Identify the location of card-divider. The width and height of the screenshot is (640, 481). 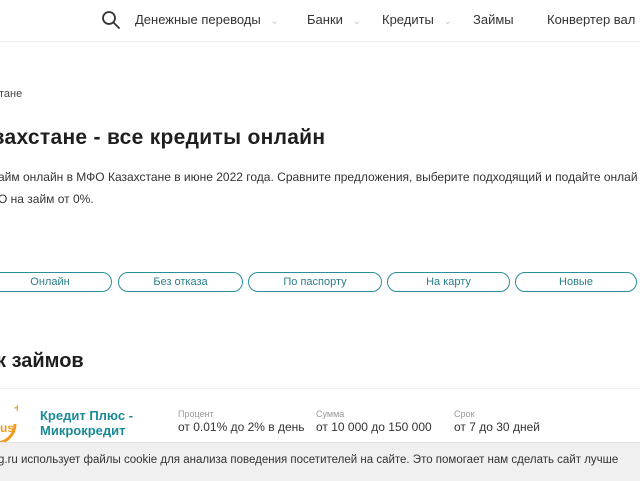
(320, 388).